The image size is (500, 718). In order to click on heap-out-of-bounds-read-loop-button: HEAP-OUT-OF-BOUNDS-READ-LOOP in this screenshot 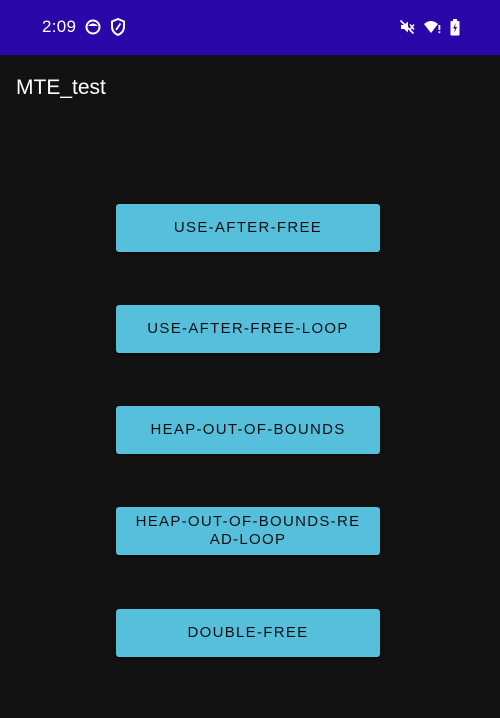, I will do `click(248, 531)`.